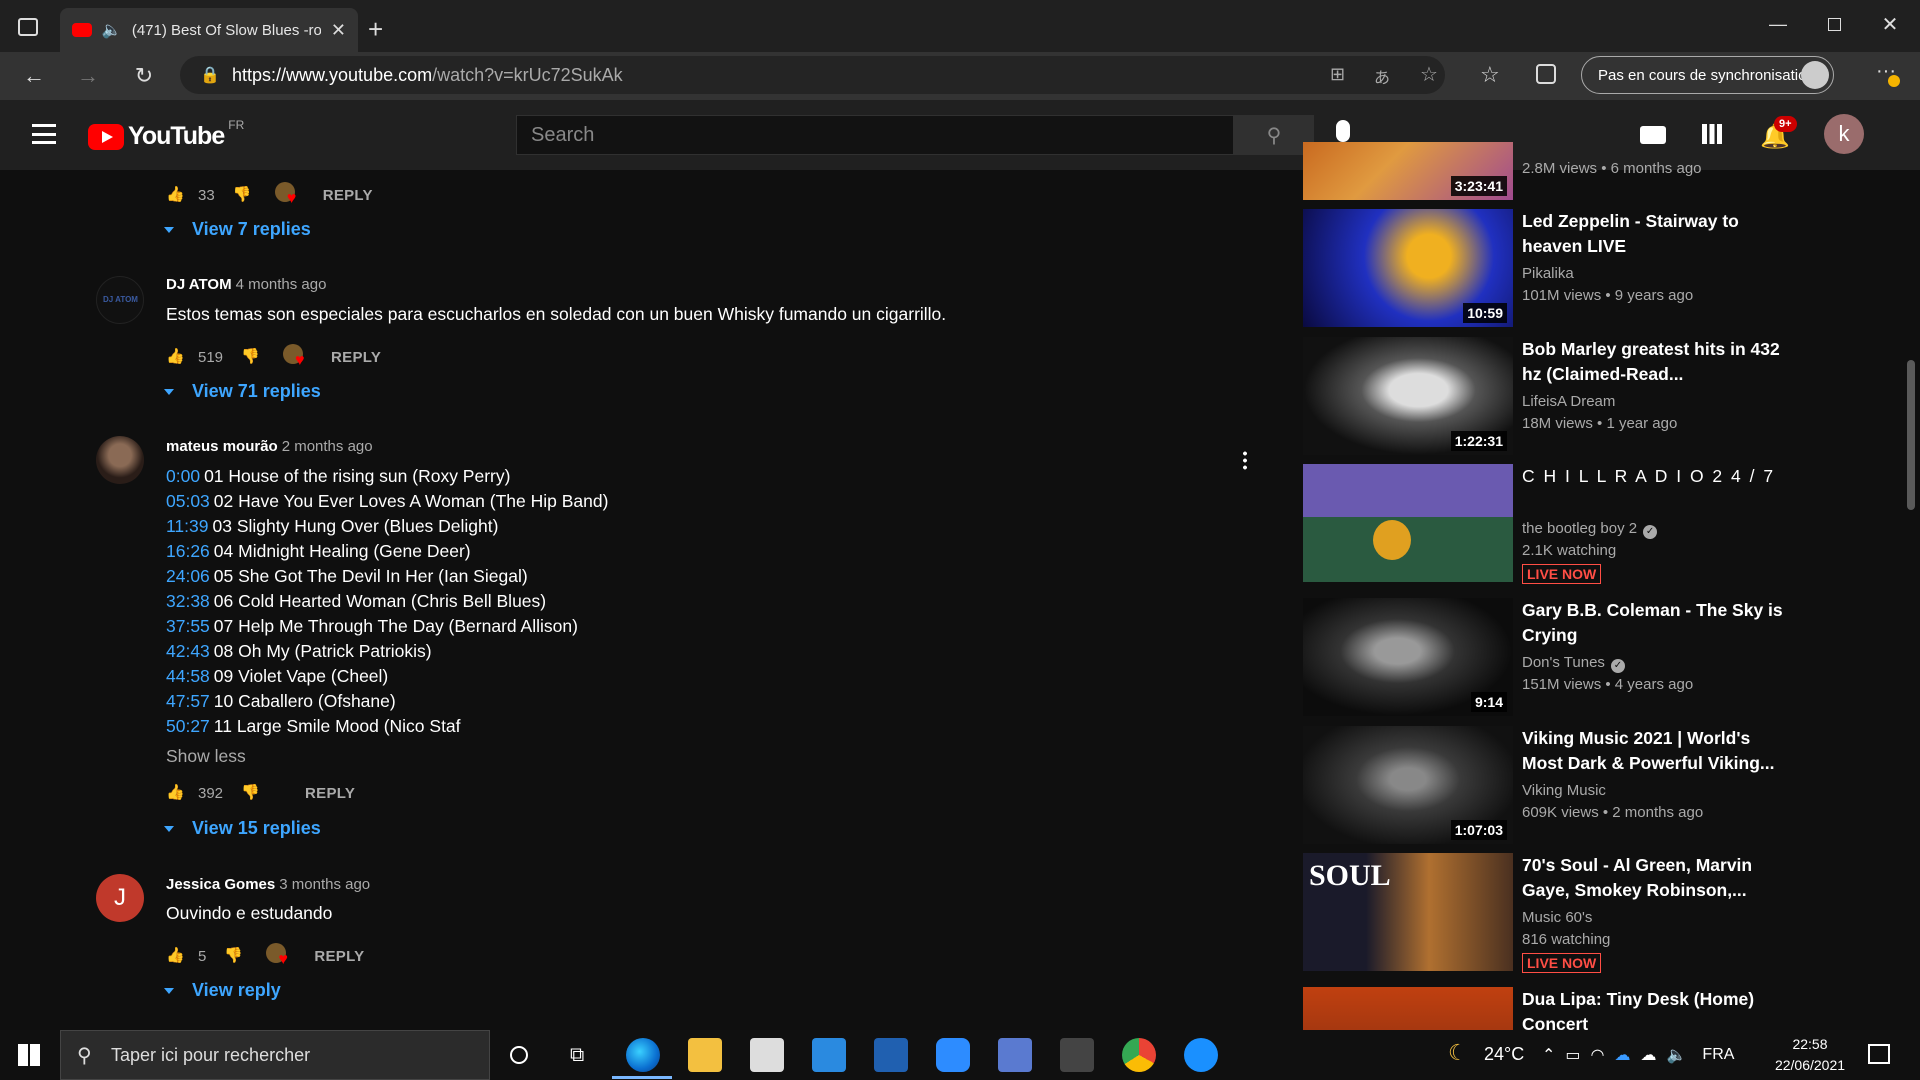 This screenshot has width=1920, height=1080. I want to click on refresh-icon: ↻, so click(144, 76).